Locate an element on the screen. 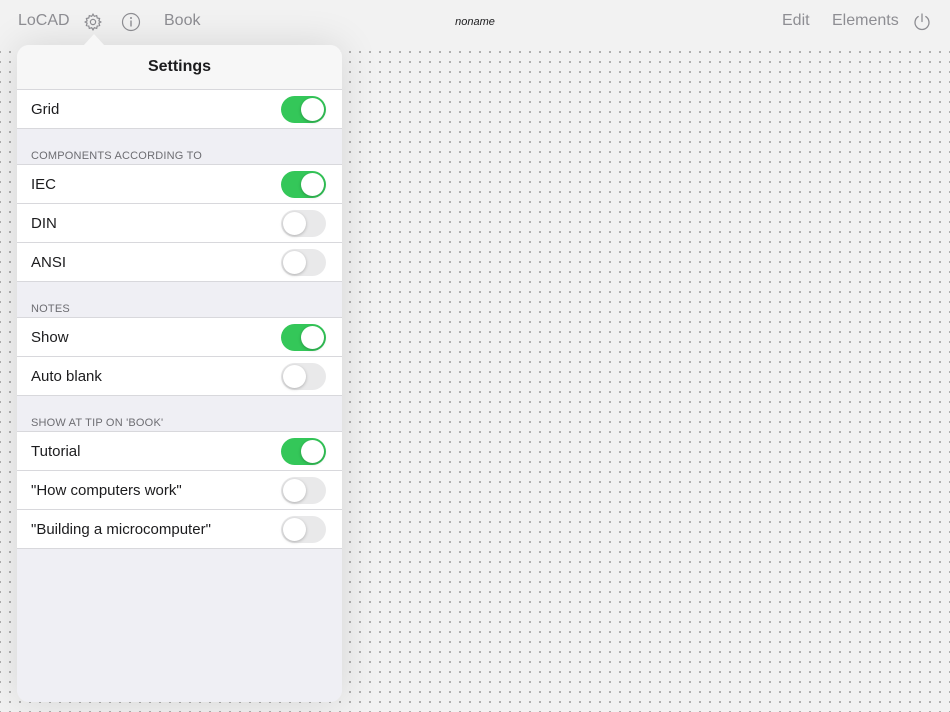  iec-toggle is located at coordinates (303, 184).